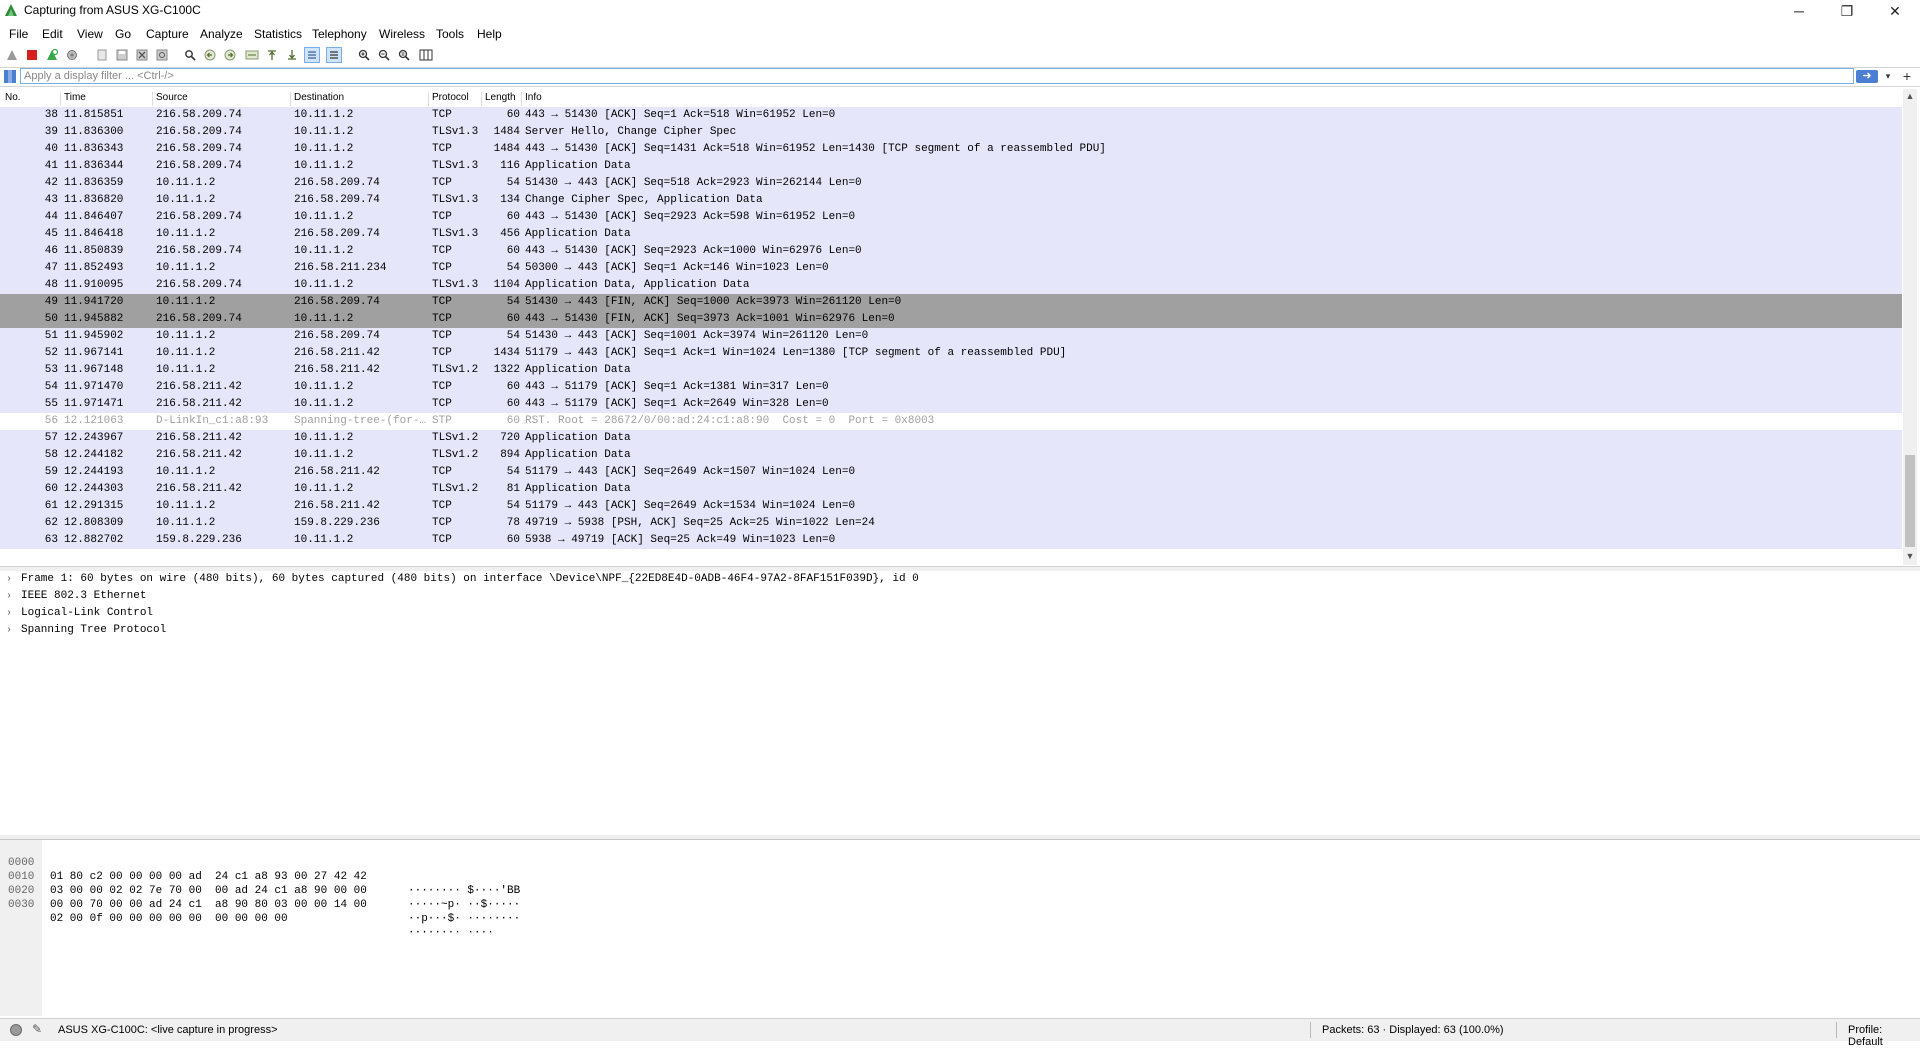  I want to click on menu-wireless: Wireless, so click(402, 34).